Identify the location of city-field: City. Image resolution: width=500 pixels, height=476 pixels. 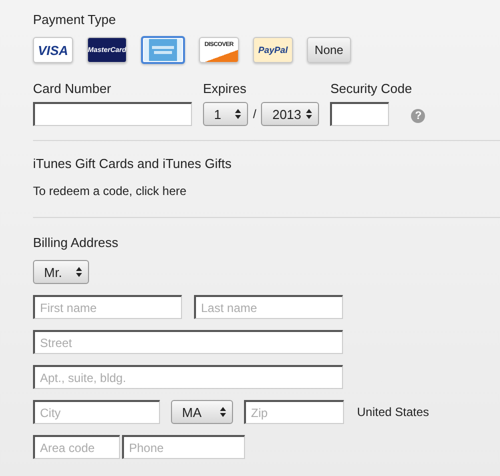
(96, 412).